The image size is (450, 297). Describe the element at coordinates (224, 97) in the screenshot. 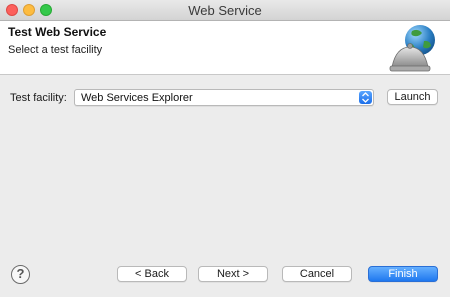

I see `test-facility-select: Web Services Explorer` at that location.